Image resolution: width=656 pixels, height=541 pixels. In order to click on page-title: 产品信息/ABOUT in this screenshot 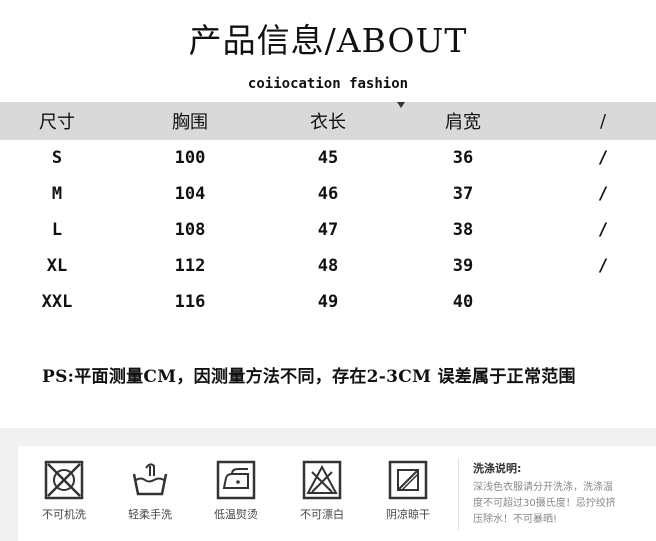, I will do `click(328, 40)`.